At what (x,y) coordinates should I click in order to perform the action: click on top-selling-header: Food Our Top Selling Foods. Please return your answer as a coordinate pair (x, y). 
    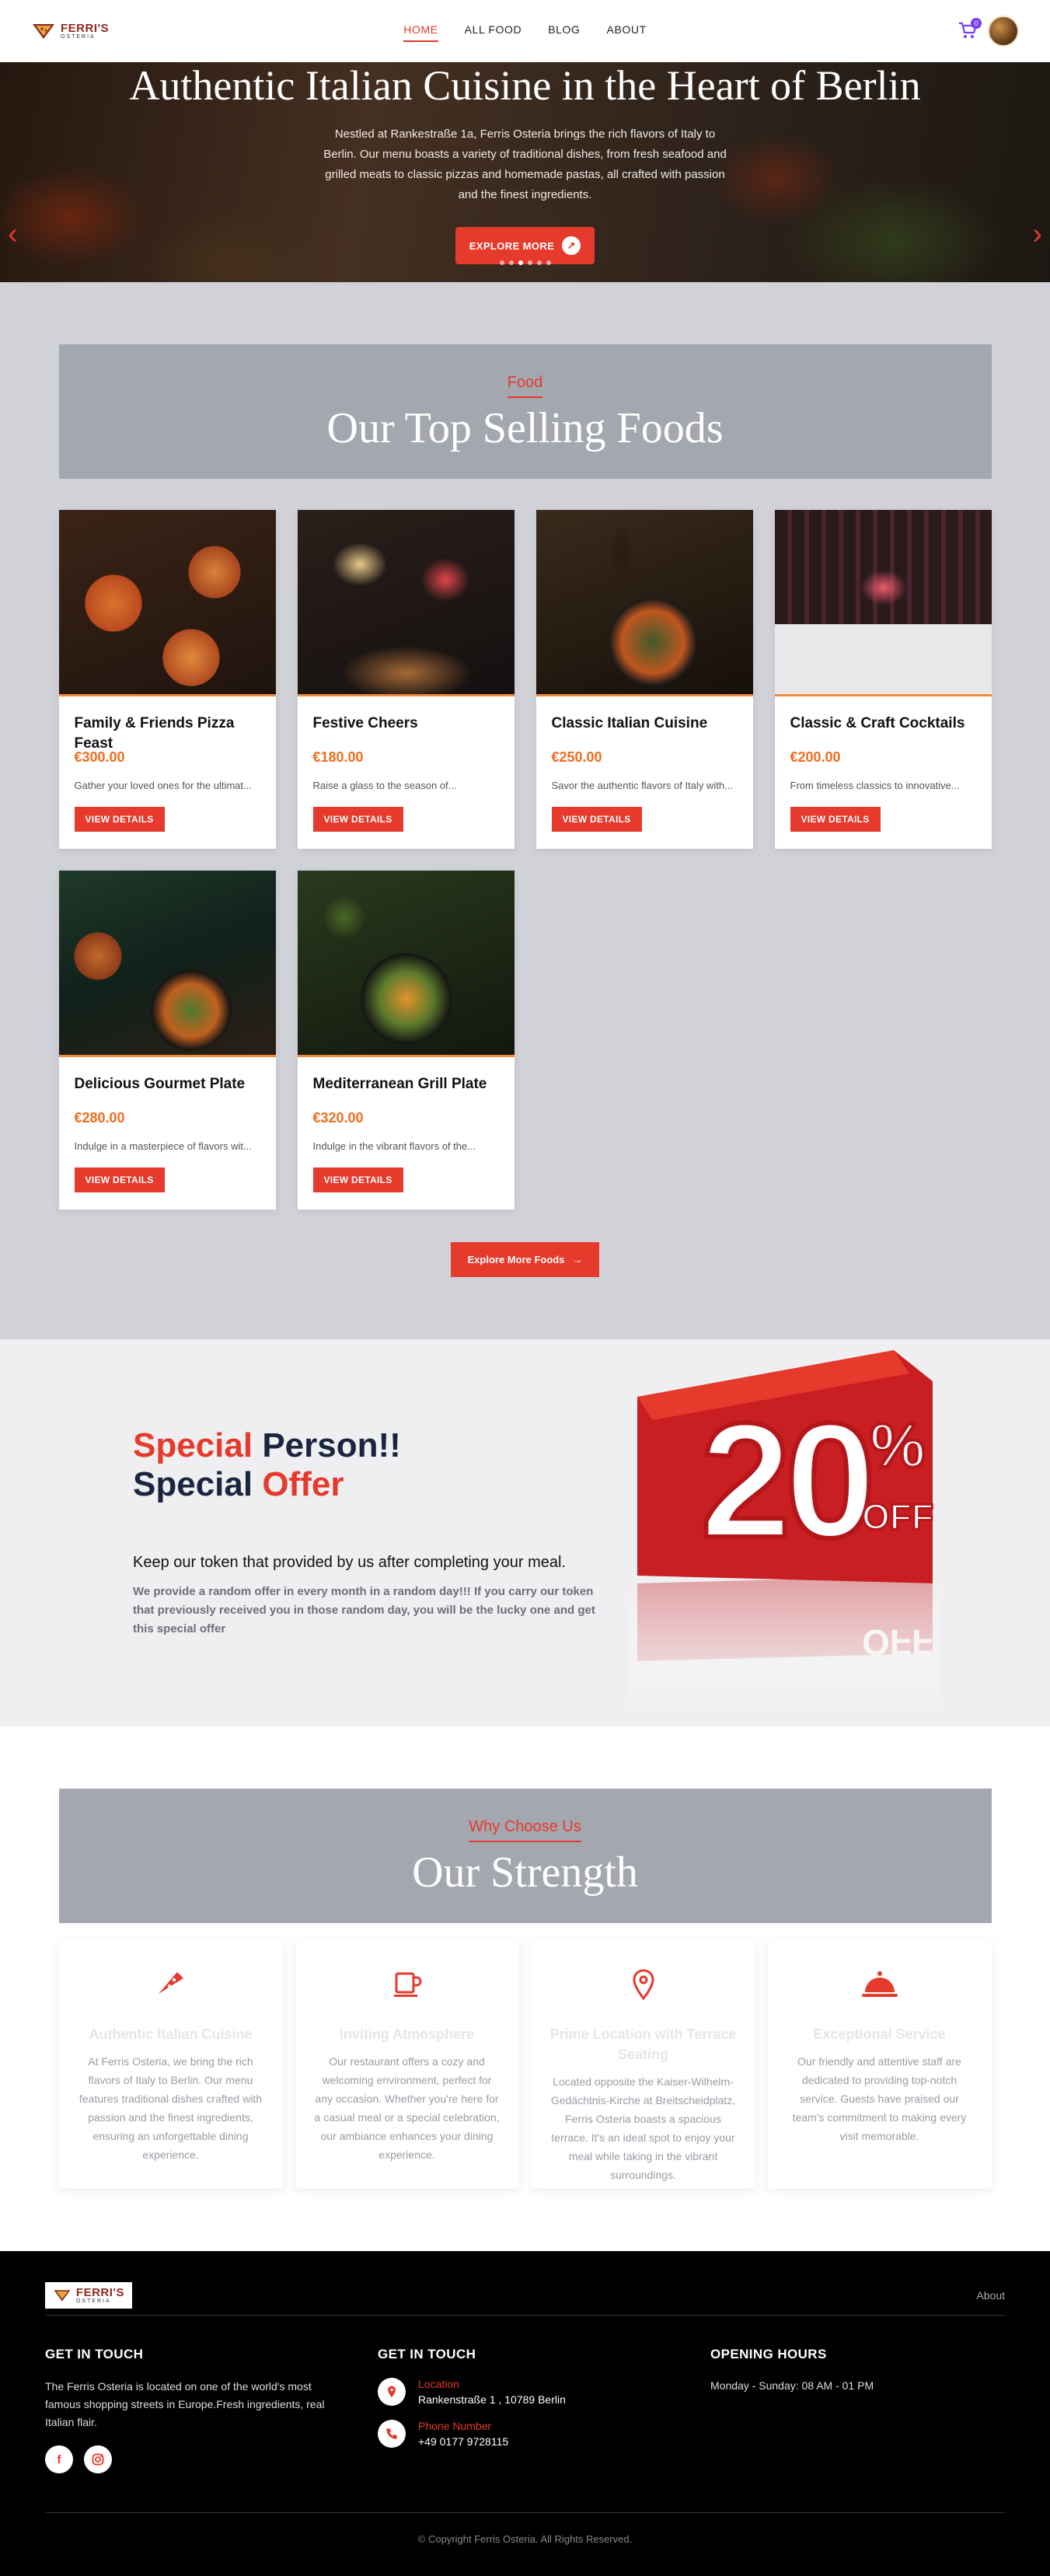
    Looking at the image, I should click on (525, 412).